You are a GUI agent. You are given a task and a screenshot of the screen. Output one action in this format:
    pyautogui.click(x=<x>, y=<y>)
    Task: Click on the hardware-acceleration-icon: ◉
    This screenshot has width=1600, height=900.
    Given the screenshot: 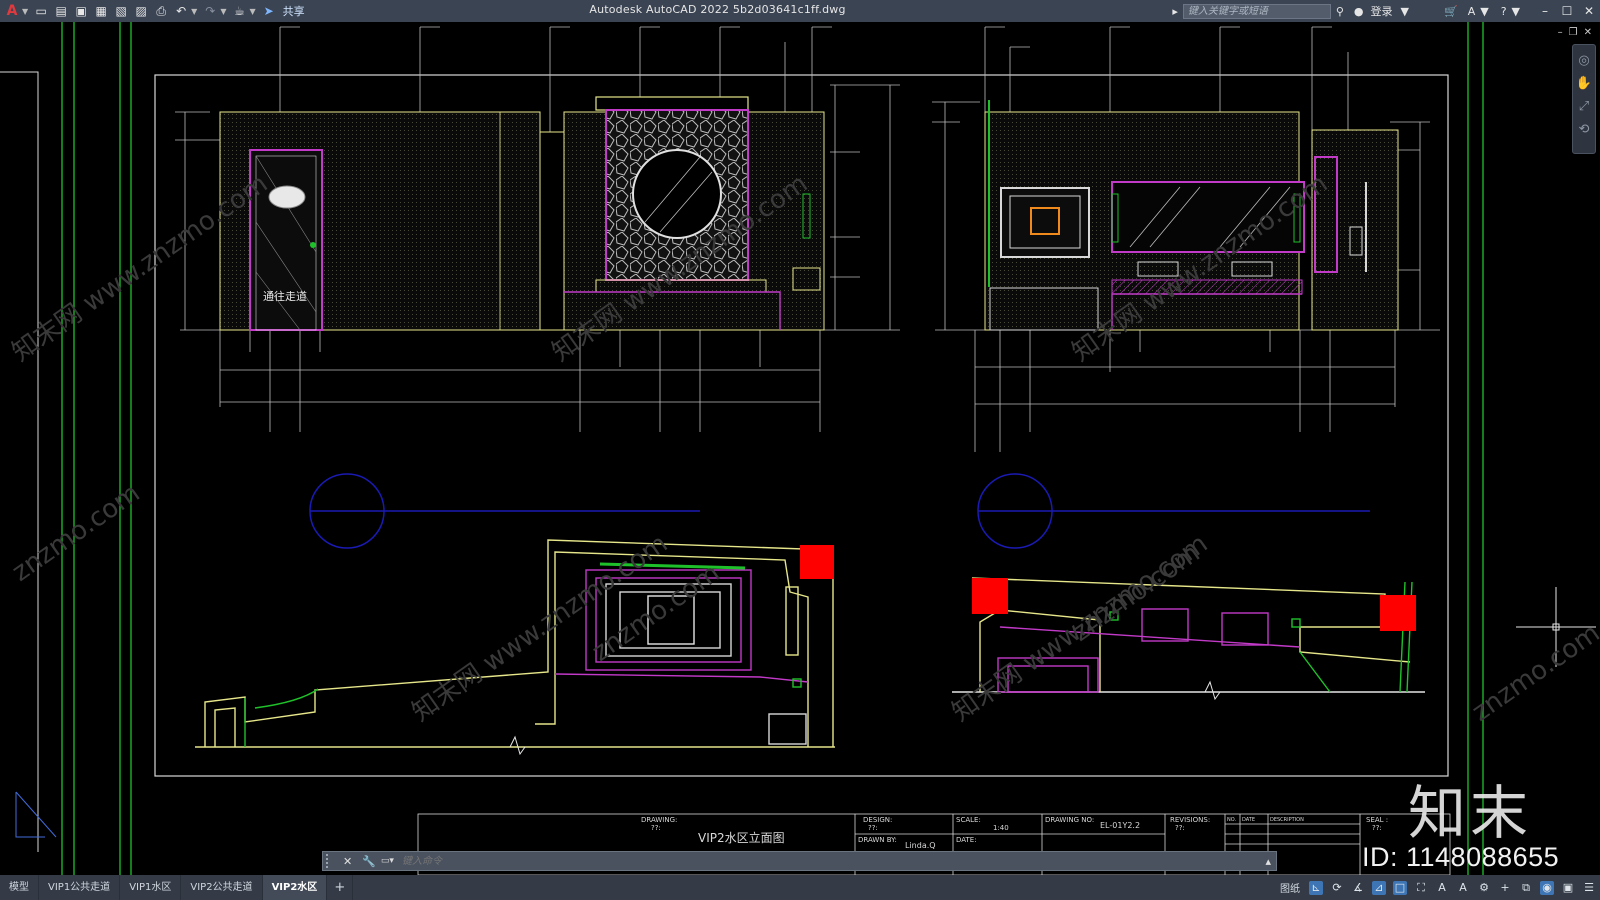 What is the action you would take?
    pyautogui.click(x=1547, y=887)
    